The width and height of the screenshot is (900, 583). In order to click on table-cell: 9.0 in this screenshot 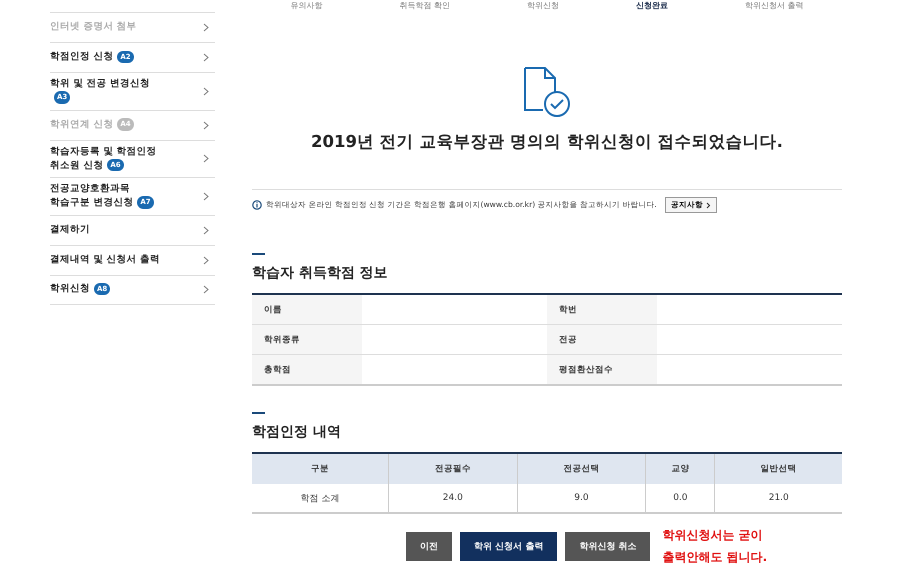, I will do `click(581, 498)`.